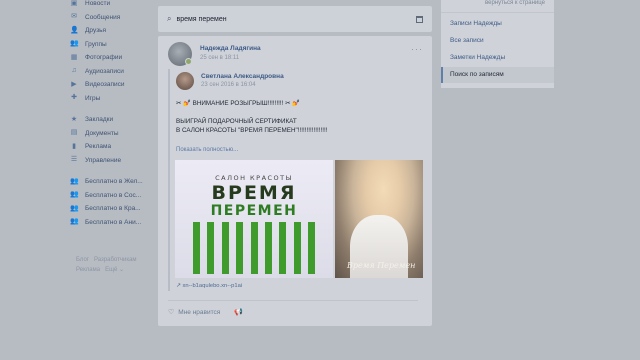 The width and height of the screenshot is (640, 360). Describe the element at coordinates (238, 312) in the screenshot. I see `share-icon: 📢` at that location.